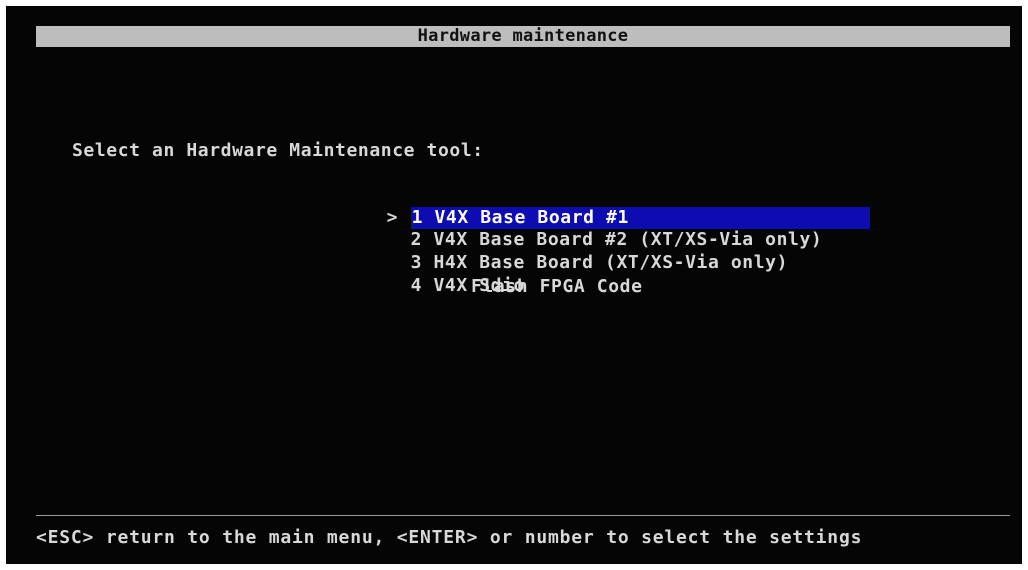 Image resolution: width=1028 pixels, height=570 pixels. What do you see at coordinates (557, 287) in the screenshot?
I see `menu-item-flash-fpga-code: Flash FPGA Code` at bounding box center [557, 287].